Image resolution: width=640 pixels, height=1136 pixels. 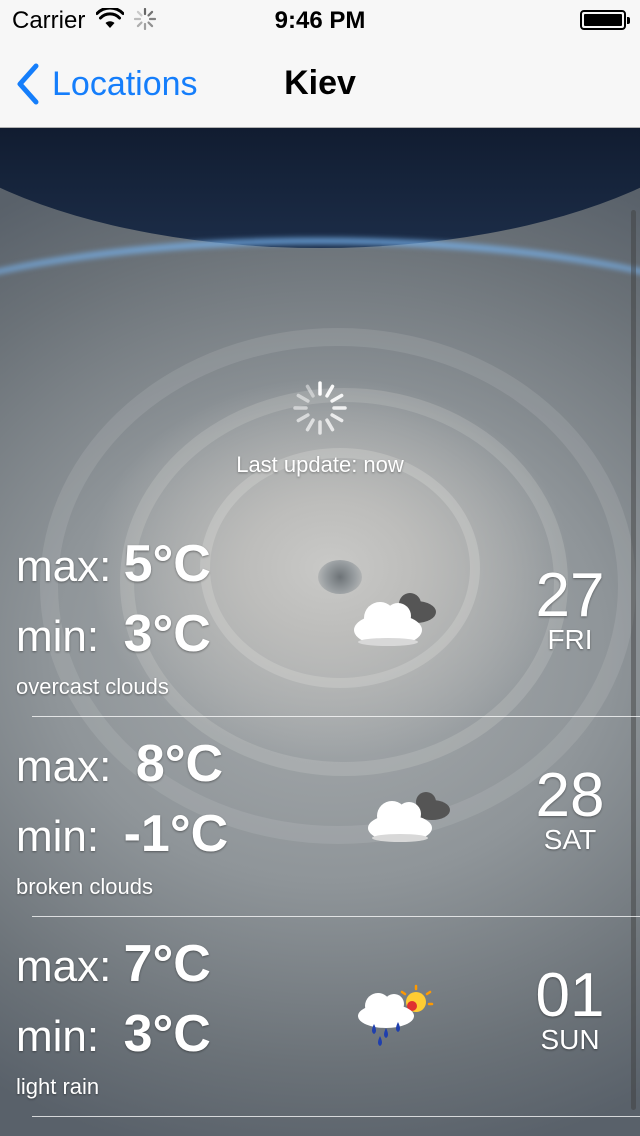 What do you see at coordinates (570, 995) in the screenshot?
I see `forecast-day: 01` at bounding box center [570, 995].